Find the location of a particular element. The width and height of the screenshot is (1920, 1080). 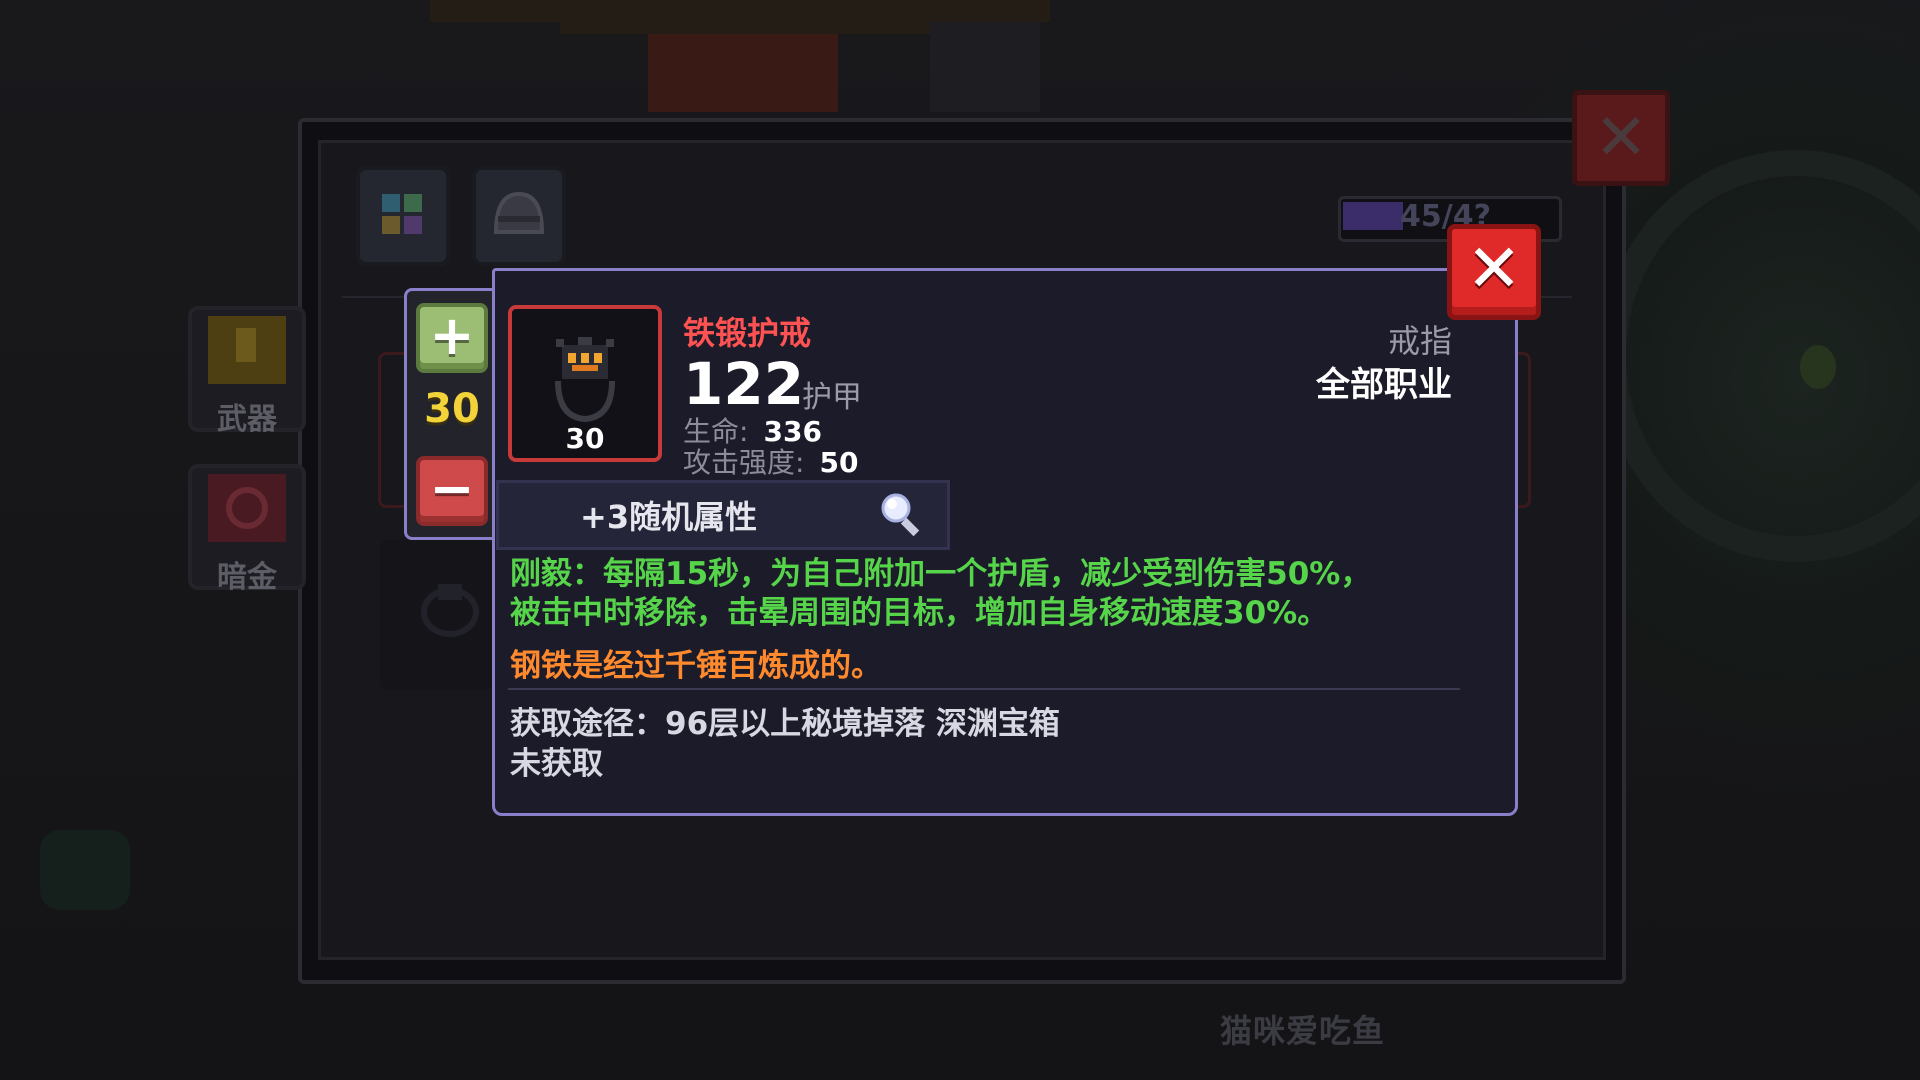

acquisition-status: 未获取 is located at coordinates (556, 764).